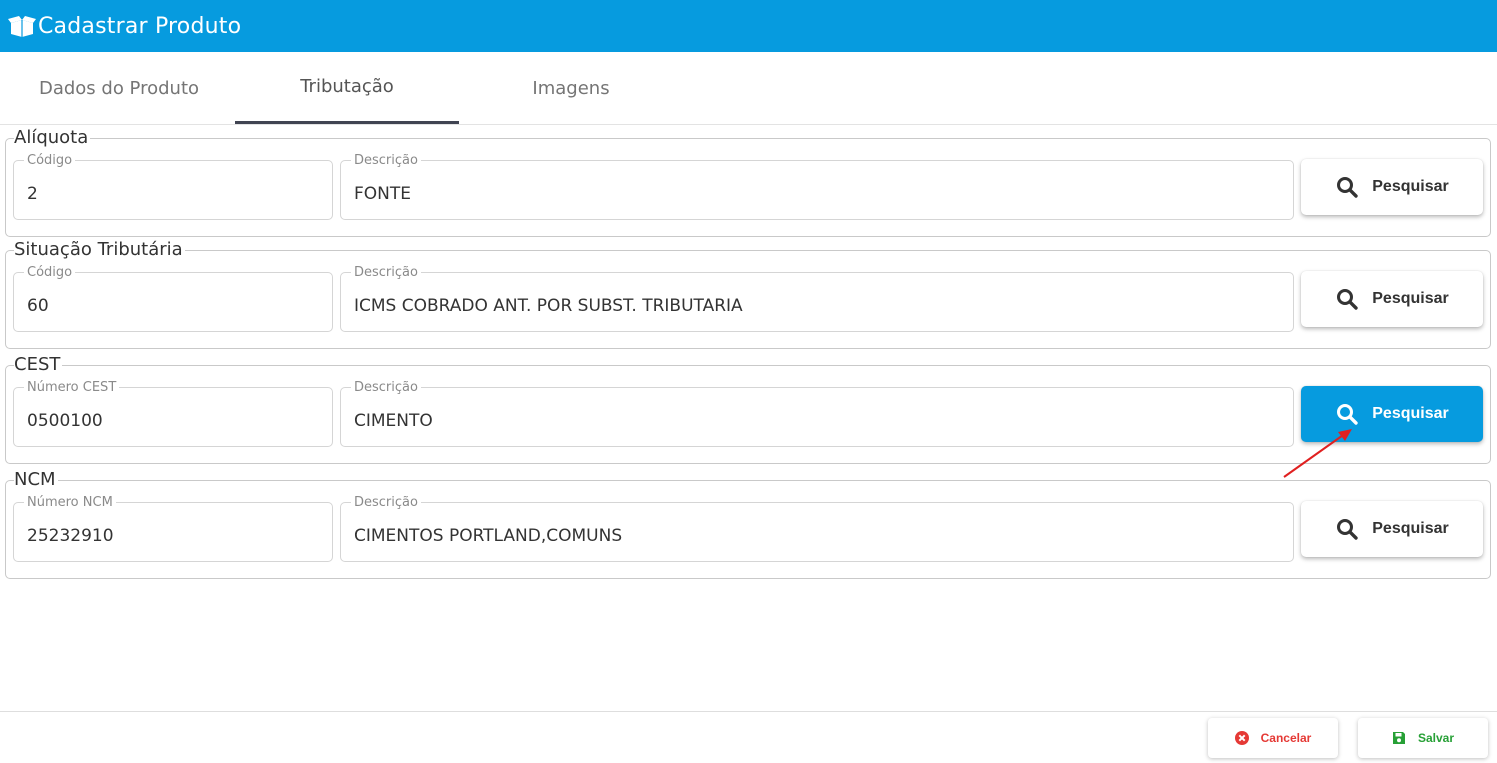 Image resolution: width=1497 pixels, height=763 pixels. I want to click on aliquota-code-field: Código 2, so click(173, 186).